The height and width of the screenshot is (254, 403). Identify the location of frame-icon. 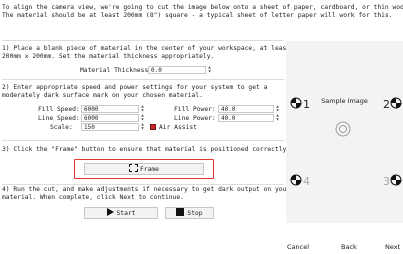
(134, 168).